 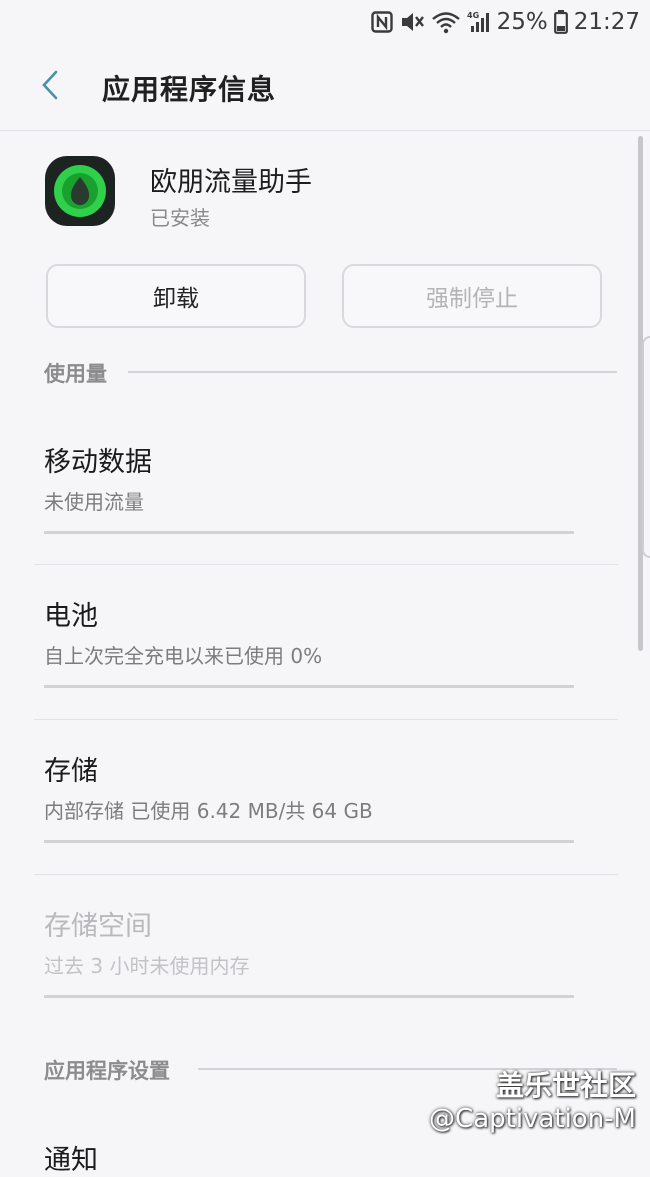 I want to click on section-divider, so click(x=372, y=372).